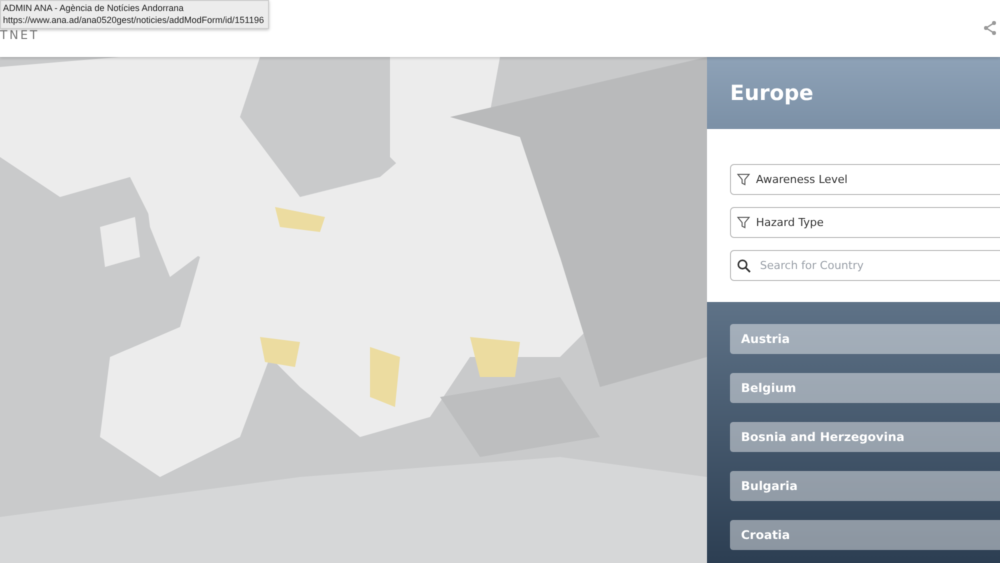 This screenshot has width=1000, height=563. What do you see at coordinates (865, 486) in the screenshot?
I see `country-item: Bulgaria` at bounding box center [865, 486].